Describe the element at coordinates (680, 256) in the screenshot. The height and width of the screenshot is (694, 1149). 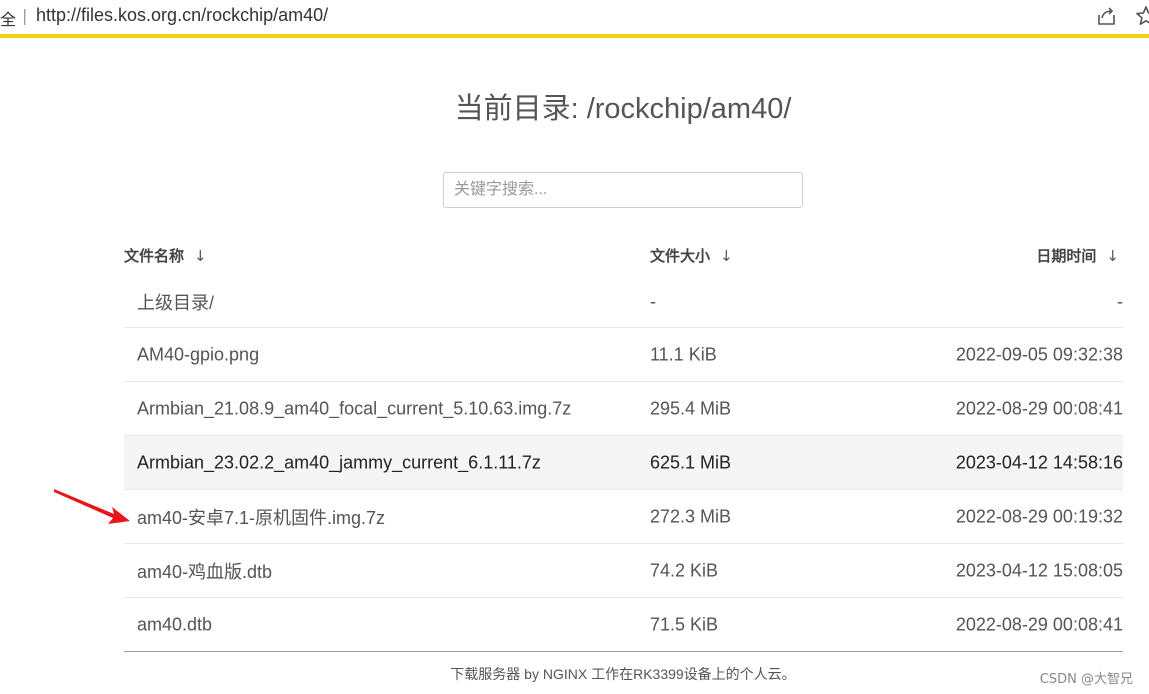
I see `size-header-label: 文件大小` at that location.